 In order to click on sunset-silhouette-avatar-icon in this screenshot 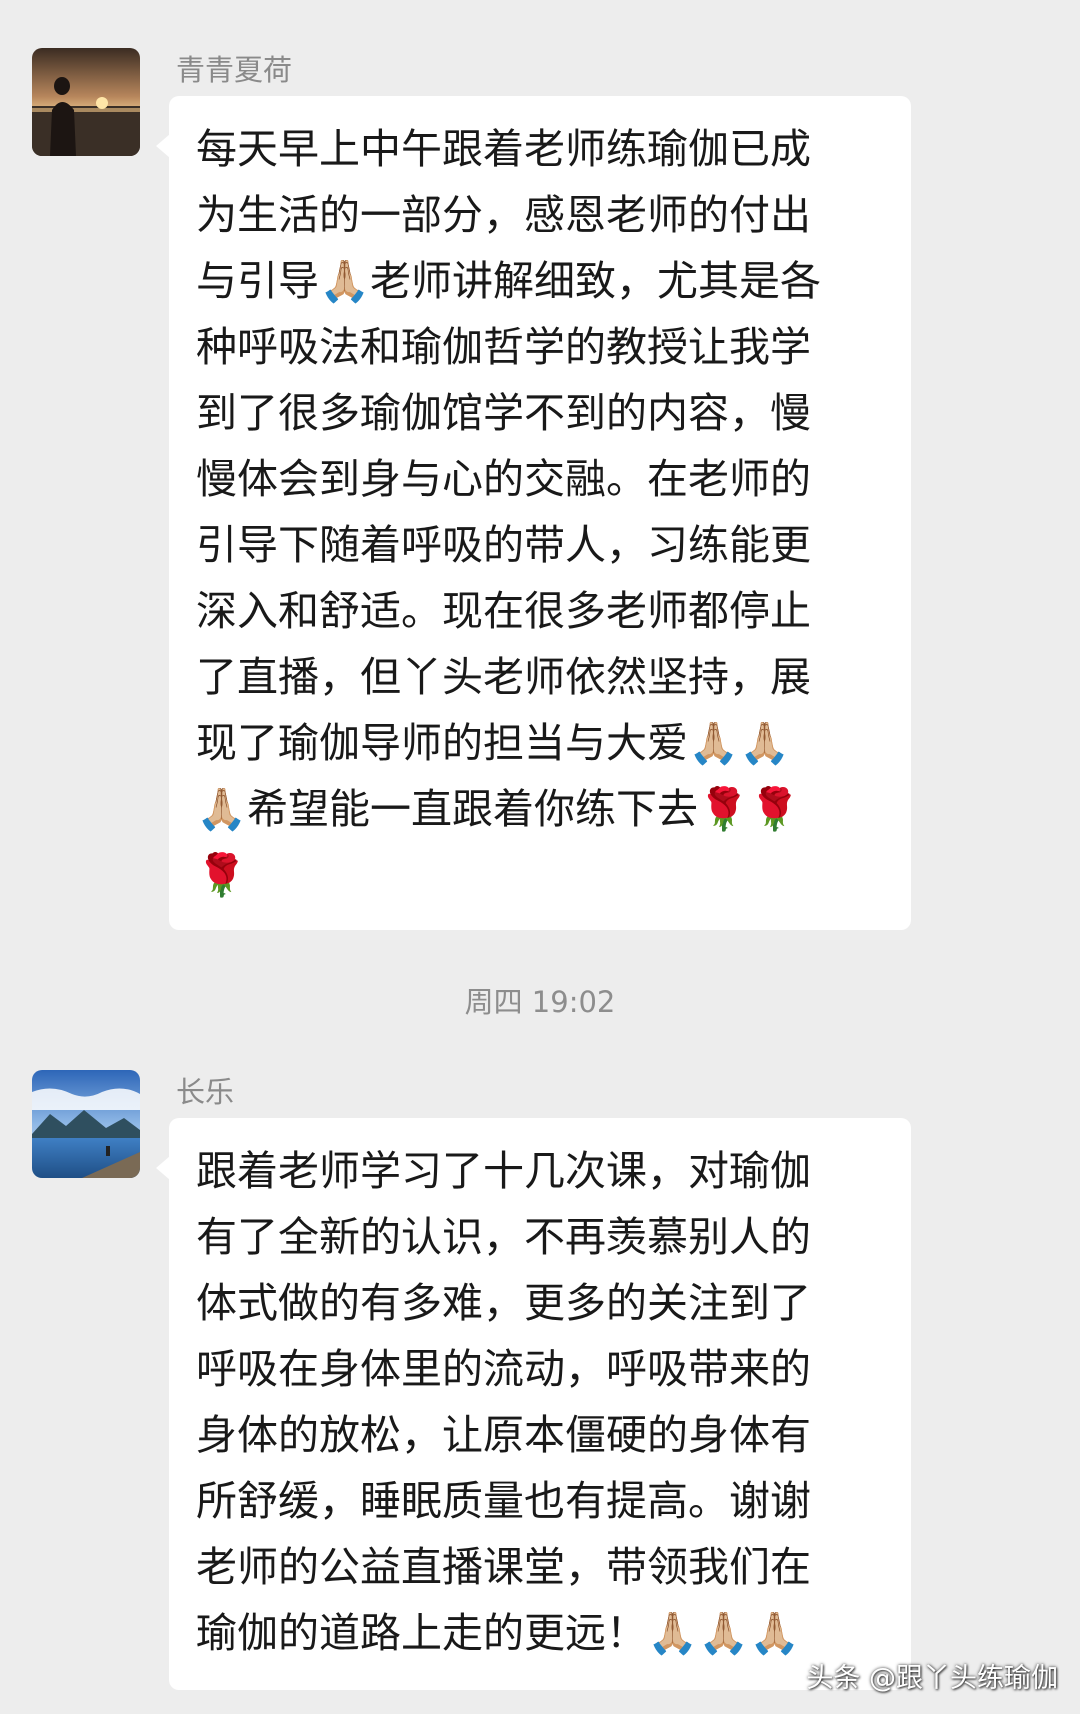, I will do `click(86, 102)`.